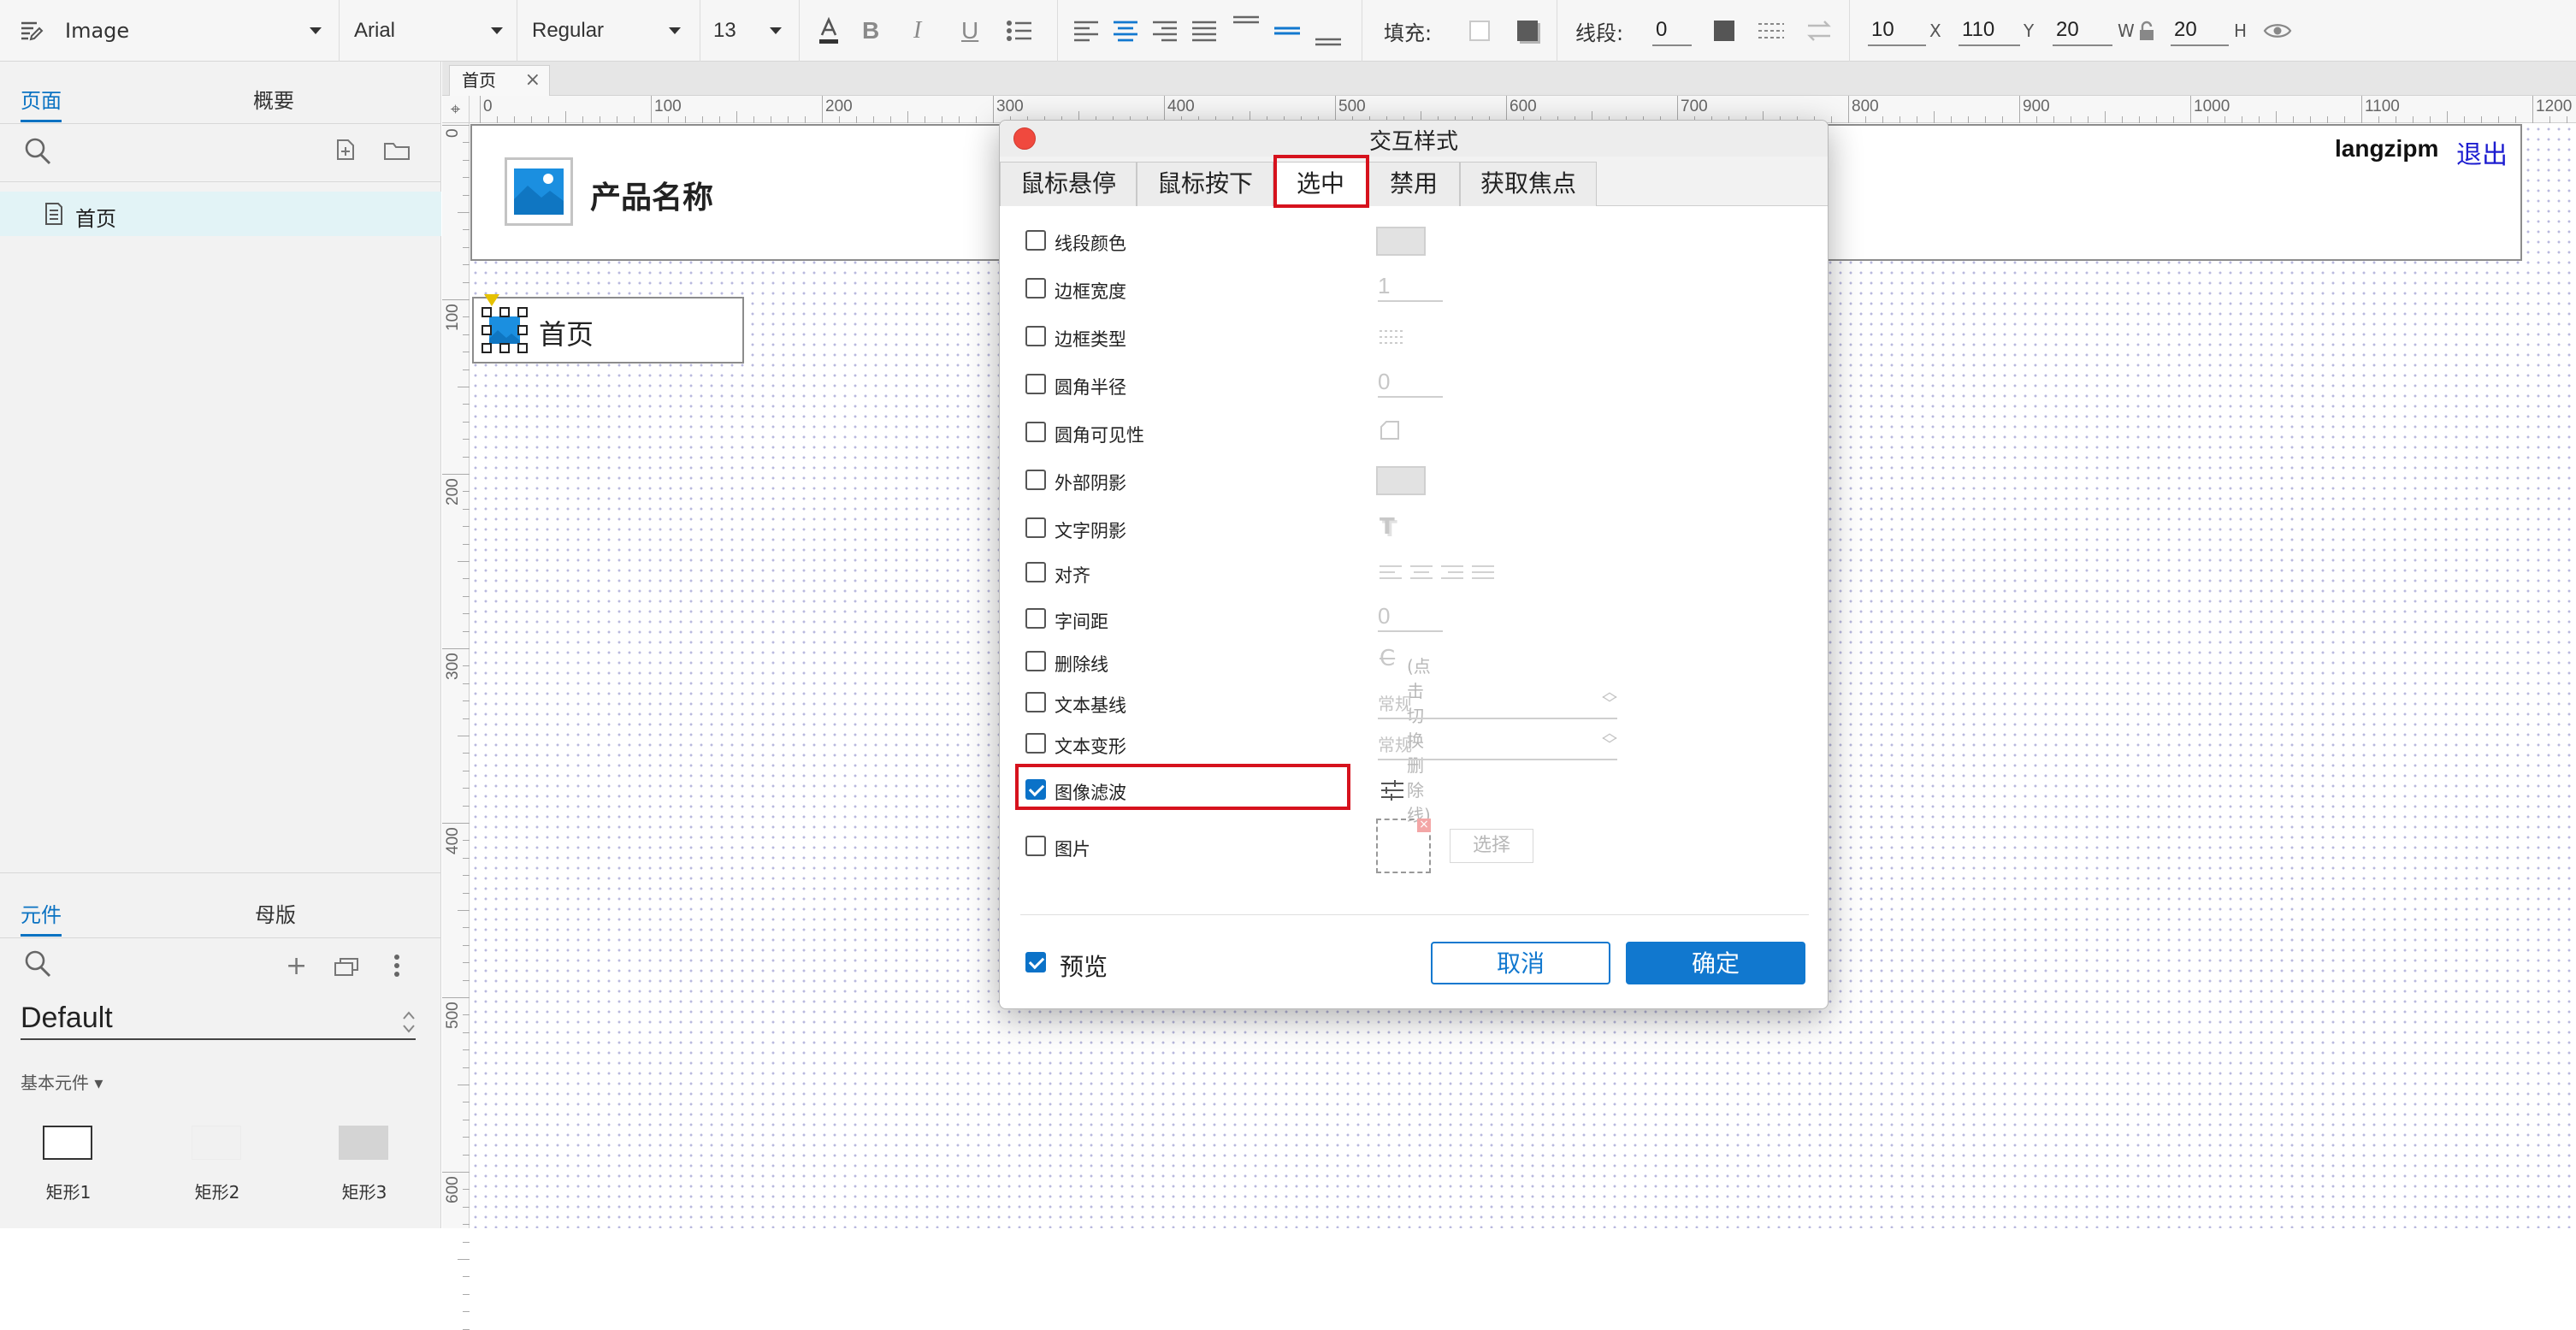 This screenshot has height=1330, width=2576. I want to click on checkbox-border-type, so click(1035, 336).